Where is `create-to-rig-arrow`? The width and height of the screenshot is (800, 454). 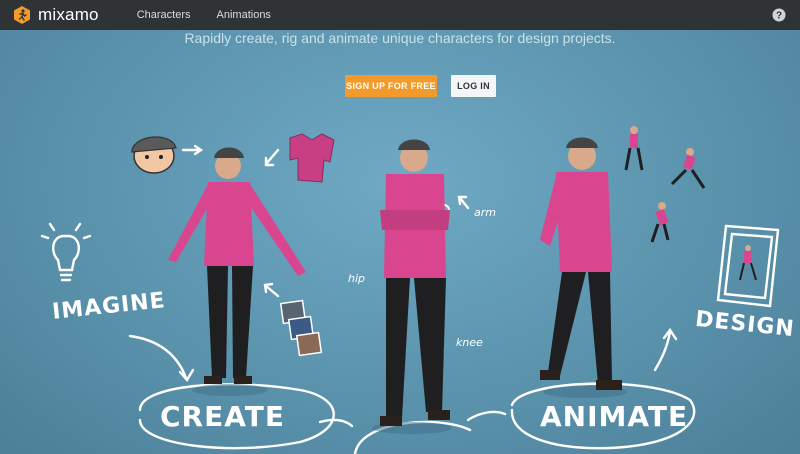 create-to-rig-arrow is located at coordinates (336, 423).